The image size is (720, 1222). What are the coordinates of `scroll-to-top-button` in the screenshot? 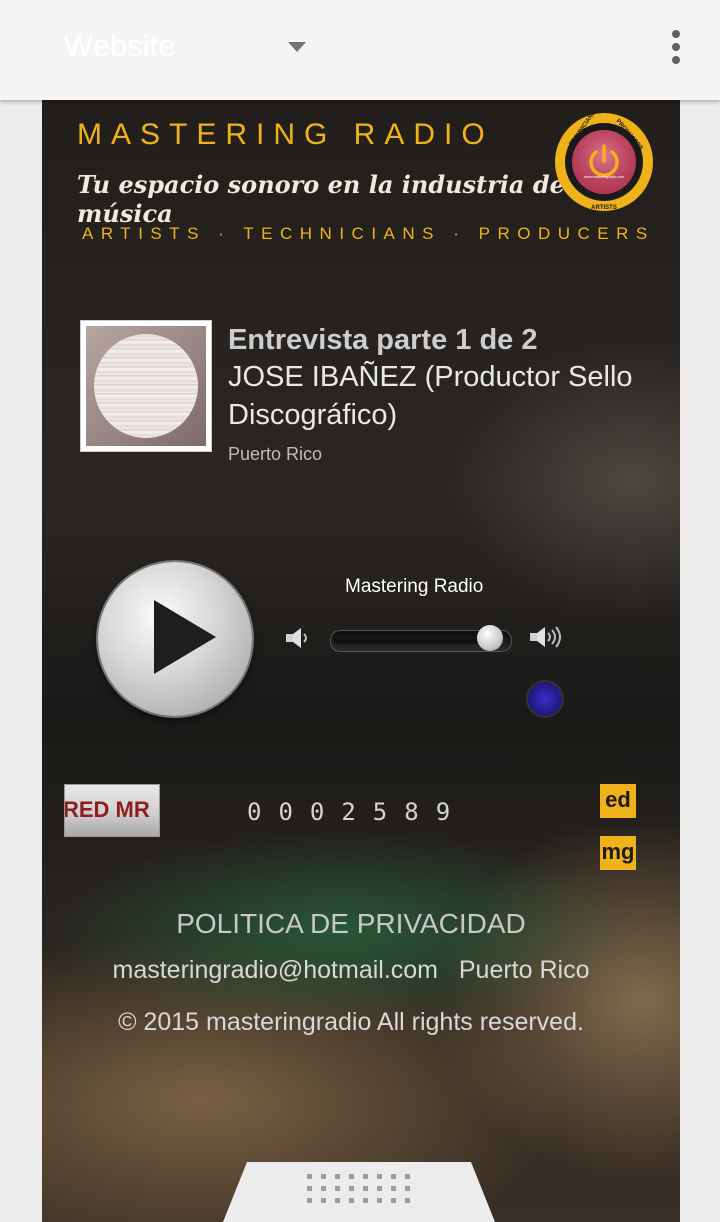 It's located at (359, 1192).